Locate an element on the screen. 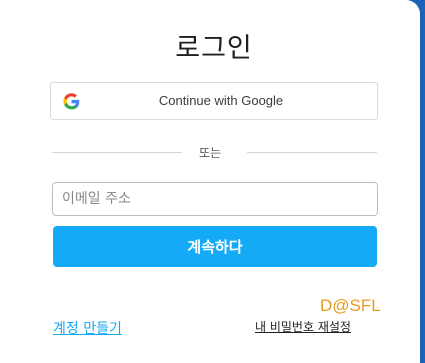  google-button-label: Continue with Google is located at coordinates (221, 100).